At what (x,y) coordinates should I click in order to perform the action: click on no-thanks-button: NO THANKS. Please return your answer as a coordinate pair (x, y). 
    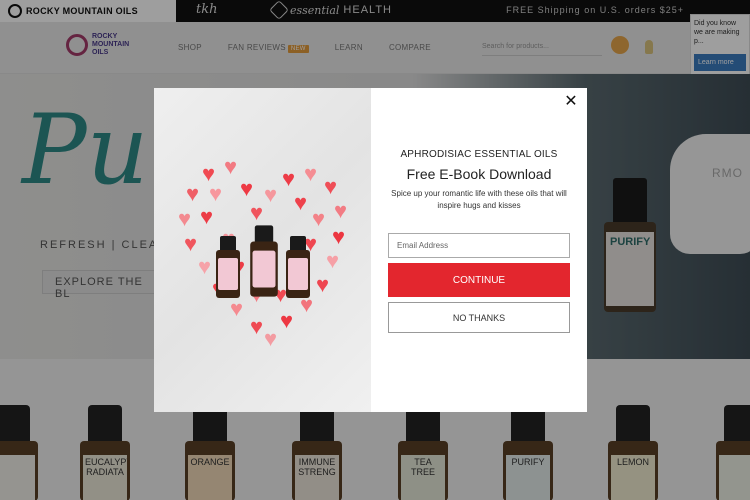
    Looking at the image, I should click on (479, 317).